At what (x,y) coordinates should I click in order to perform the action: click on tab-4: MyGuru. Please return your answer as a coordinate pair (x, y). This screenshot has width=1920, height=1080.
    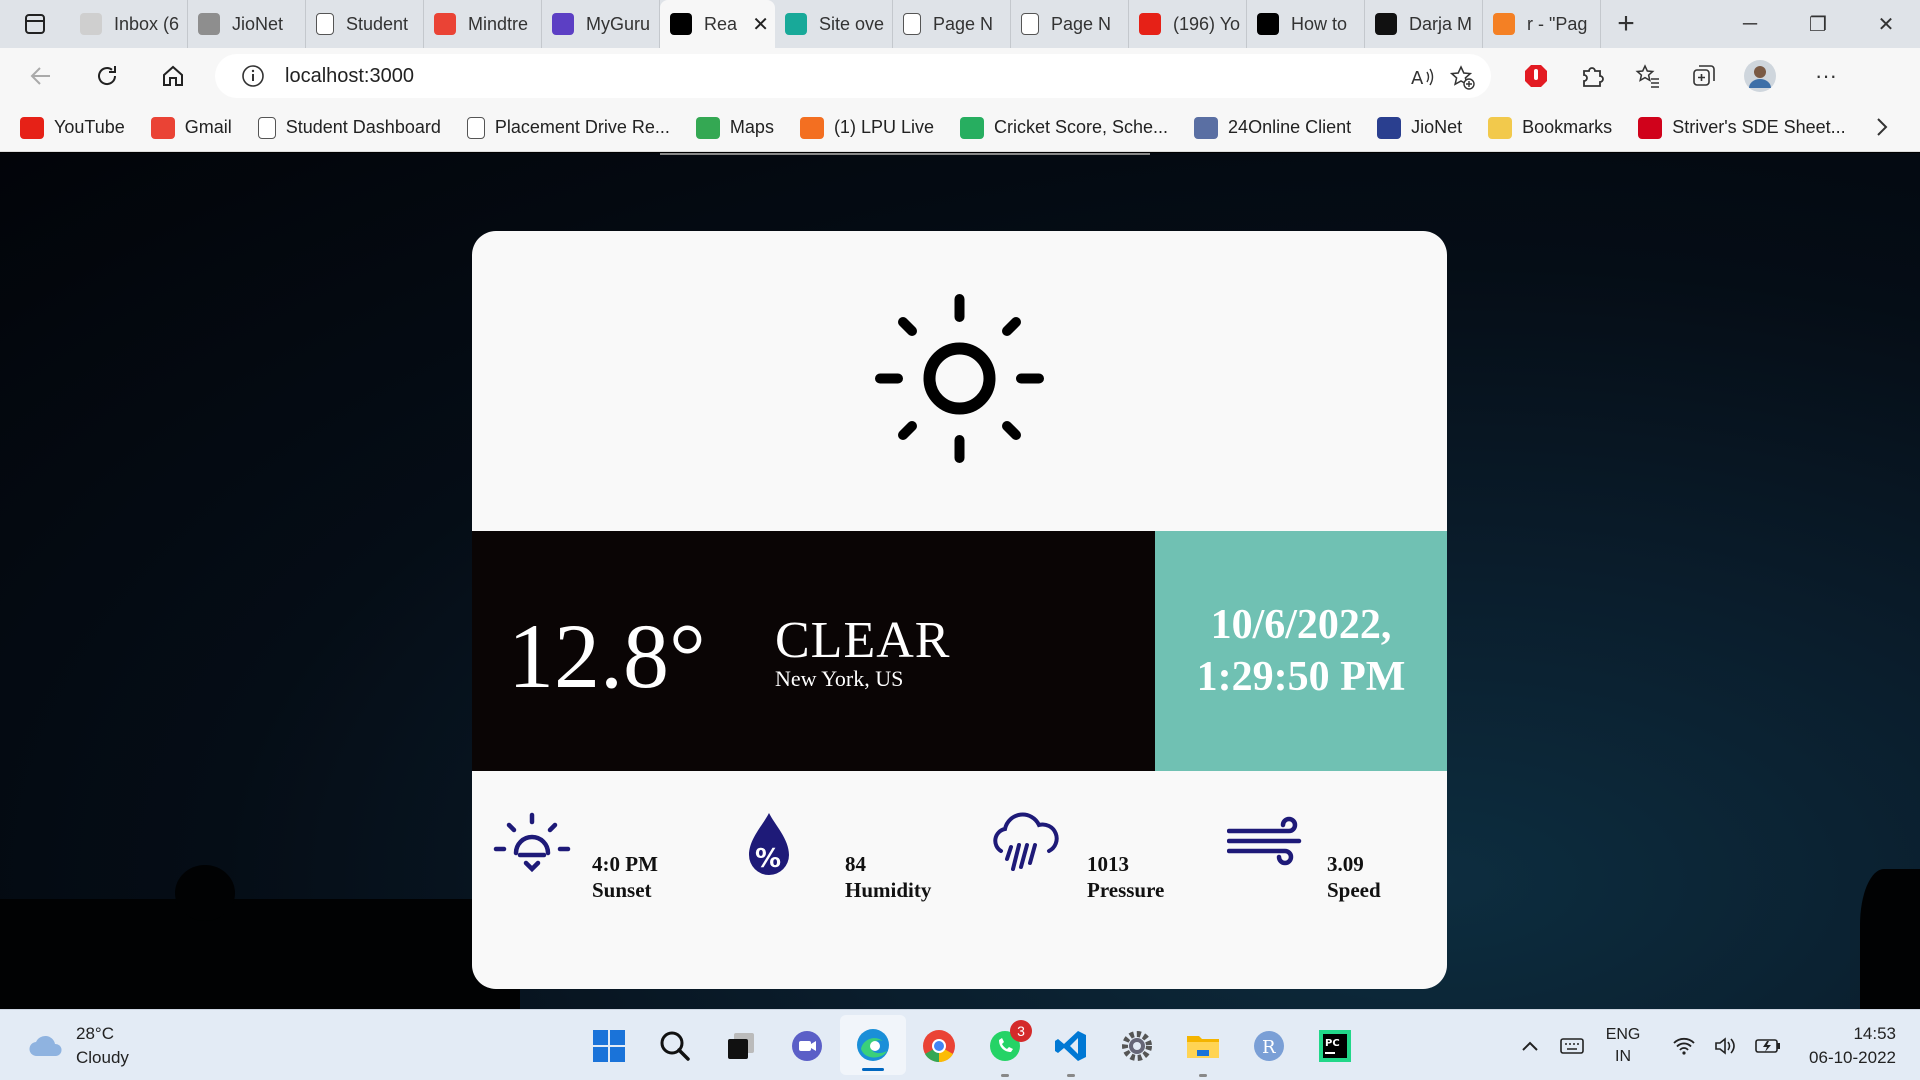
    Looking at the image, I should click on (601, 24).